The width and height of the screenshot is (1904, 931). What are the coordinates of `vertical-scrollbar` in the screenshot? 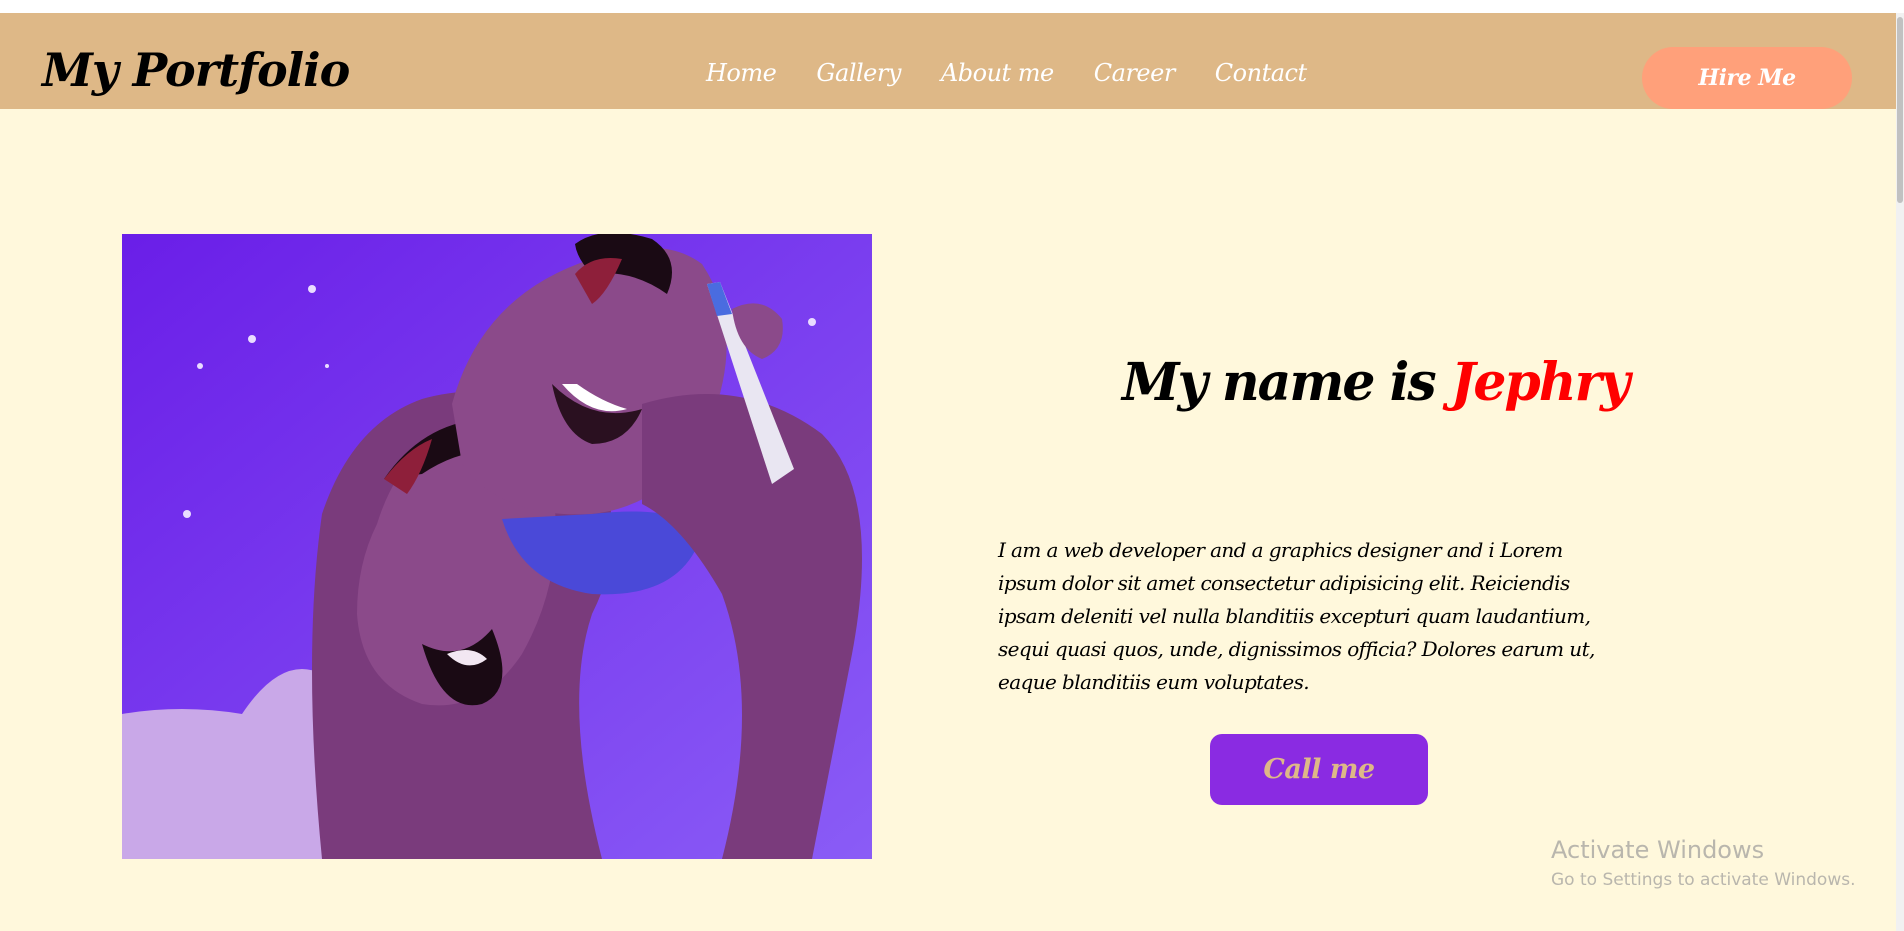 It's located at (1900, 472).